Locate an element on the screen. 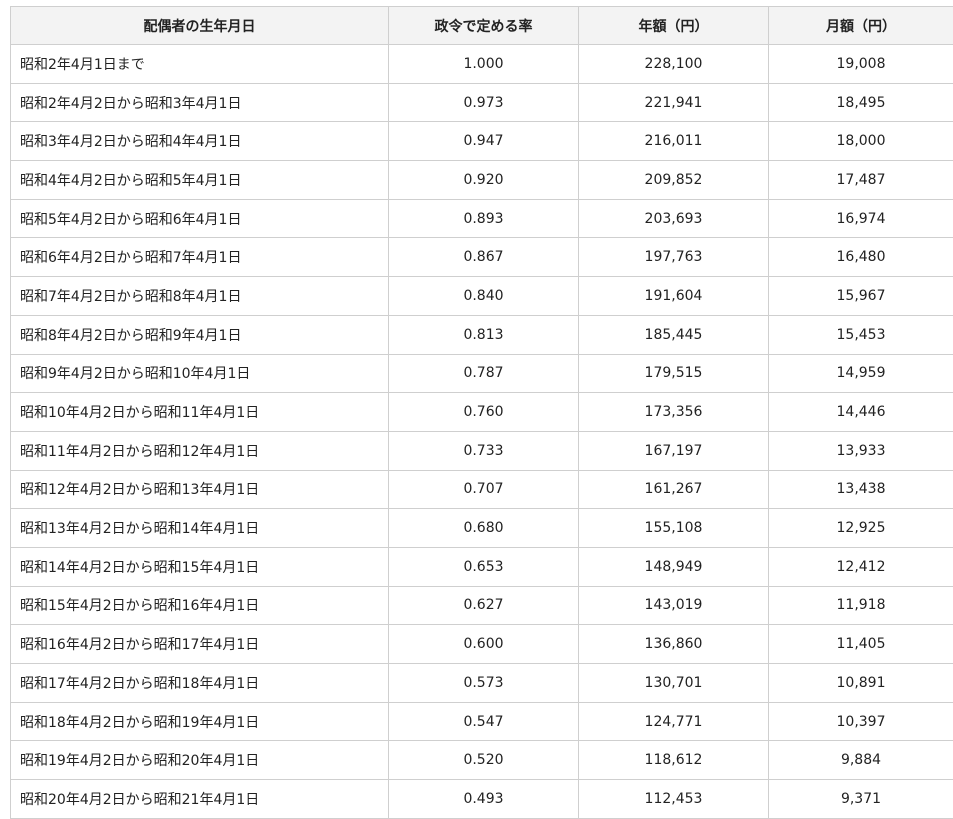 The image size is (953, 819). header-rate: 政令で定める率 is located at coordinates (484, 26).